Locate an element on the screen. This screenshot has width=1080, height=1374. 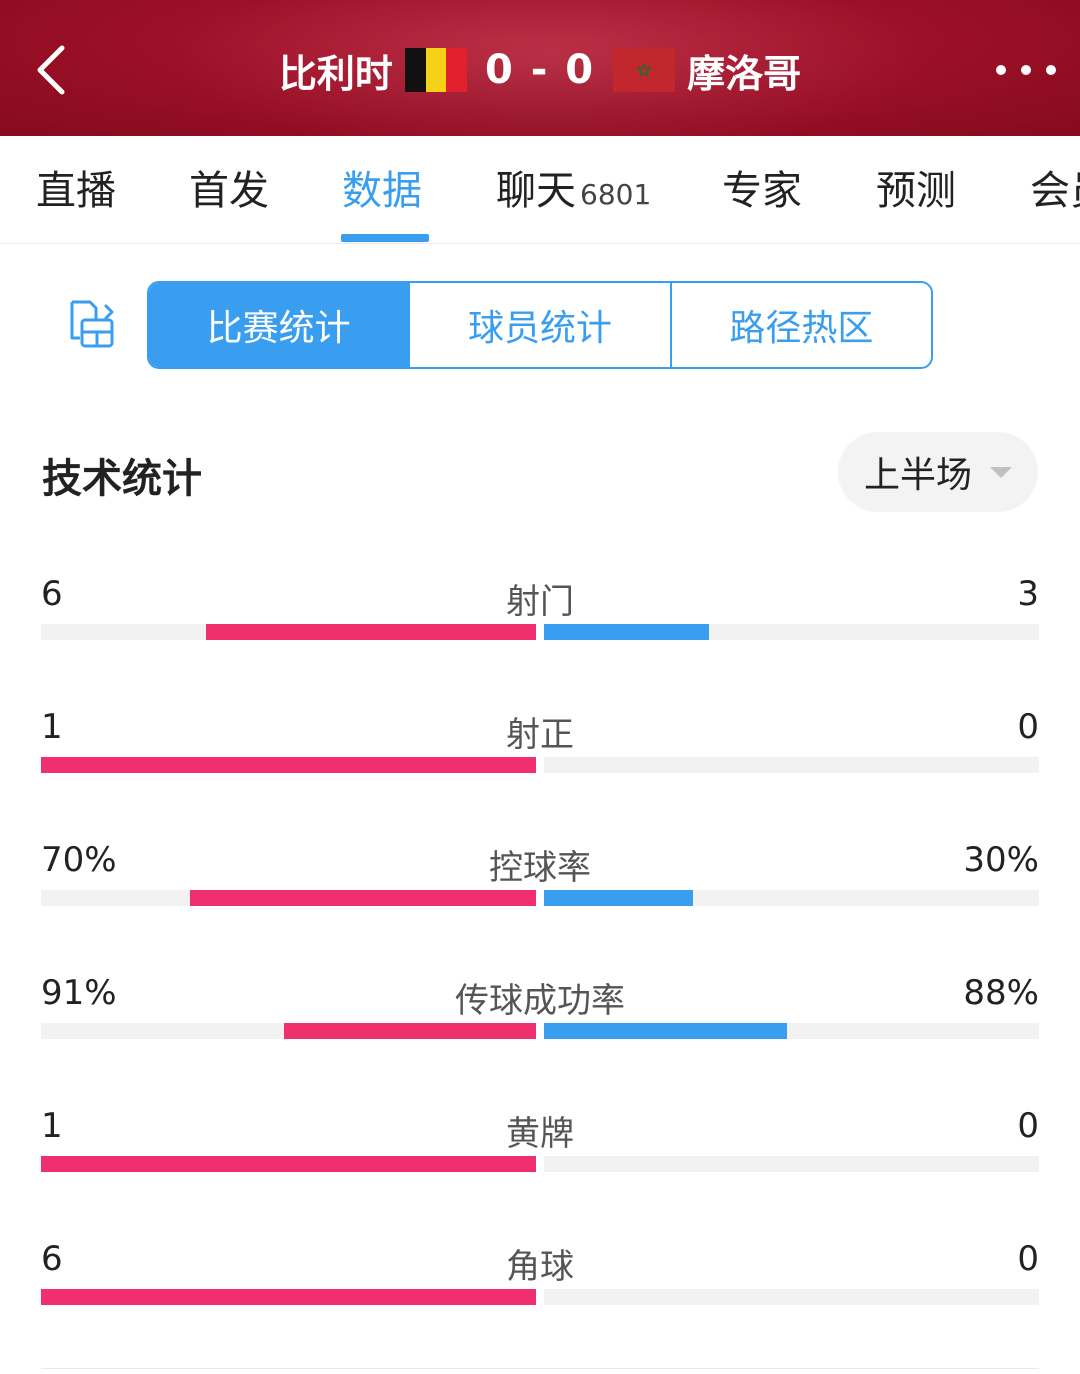
star-icon is located at coordinates (644, 70).